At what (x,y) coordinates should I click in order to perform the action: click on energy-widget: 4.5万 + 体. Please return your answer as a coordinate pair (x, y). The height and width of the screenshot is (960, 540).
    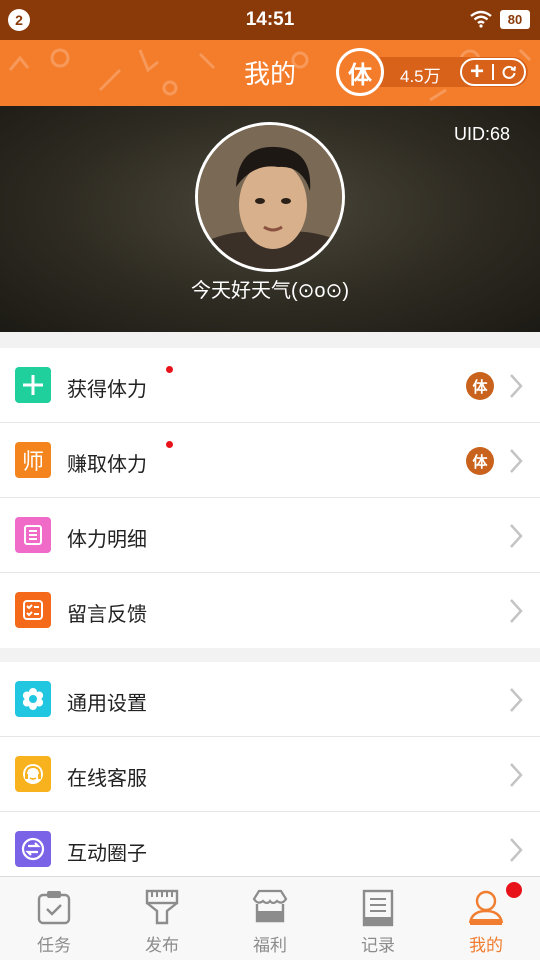
    Looking at the image, I should click on (432, 72).